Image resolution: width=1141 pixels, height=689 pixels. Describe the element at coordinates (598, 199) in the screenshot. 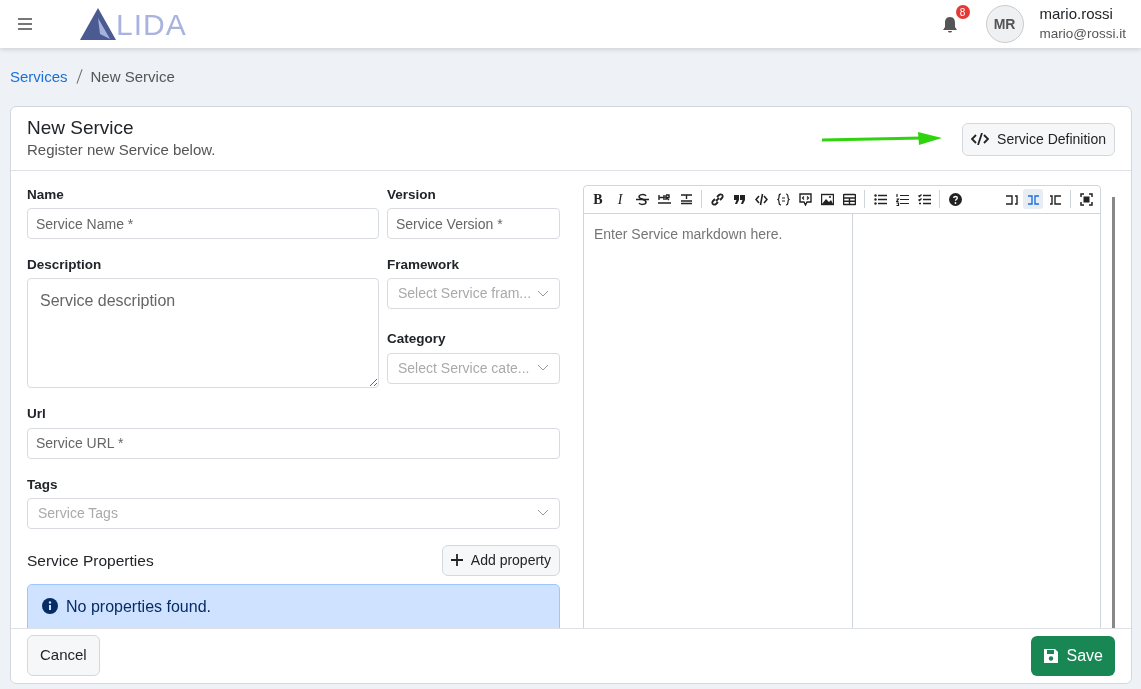

I see `bold-button: B` at that location.